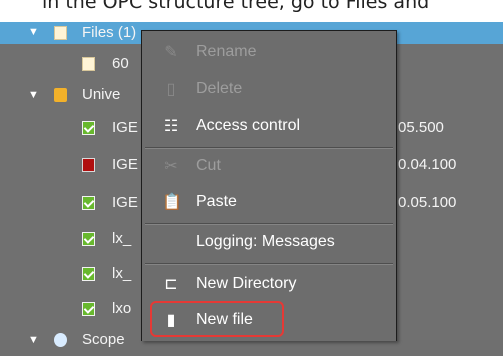 The image size is (503, 356). I want to click on new-folder-icon: ⊏, so click(171, 284).